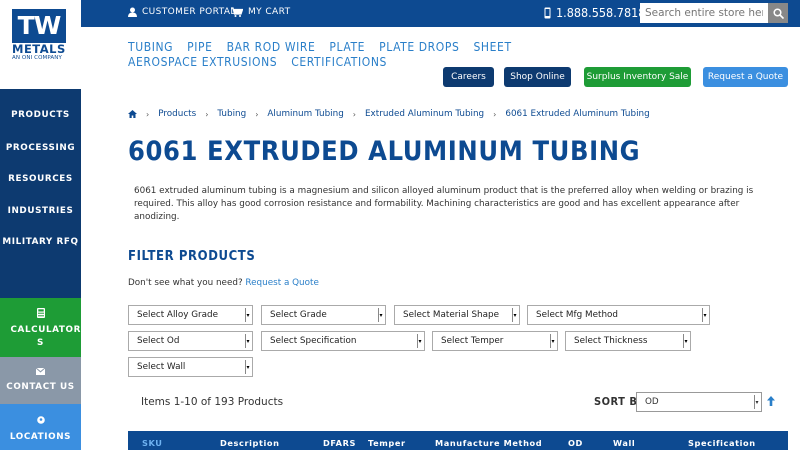 The image size is (800, 450). I want to click on column-header-manufacture-method: Manufacture Method, so click(488, 443).